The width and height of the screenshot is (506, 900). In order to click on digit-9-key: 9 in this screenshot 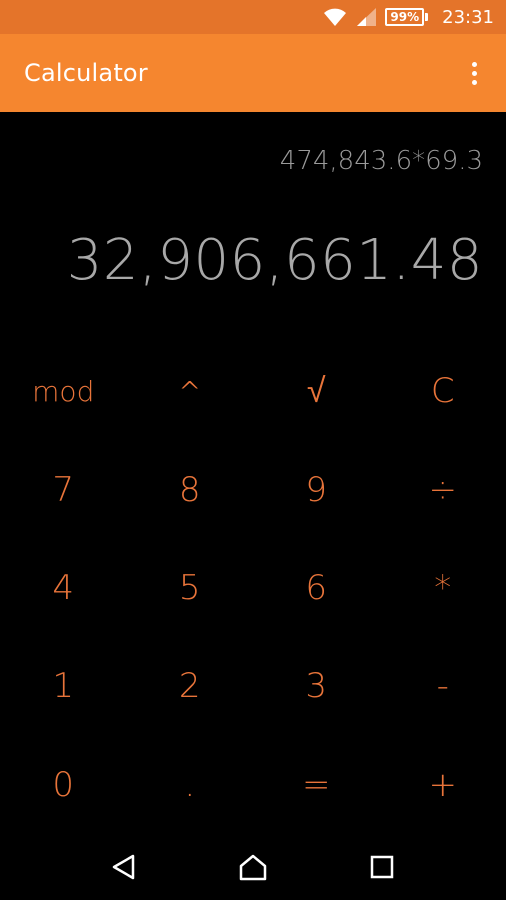, I will do `click(316, 489)`.